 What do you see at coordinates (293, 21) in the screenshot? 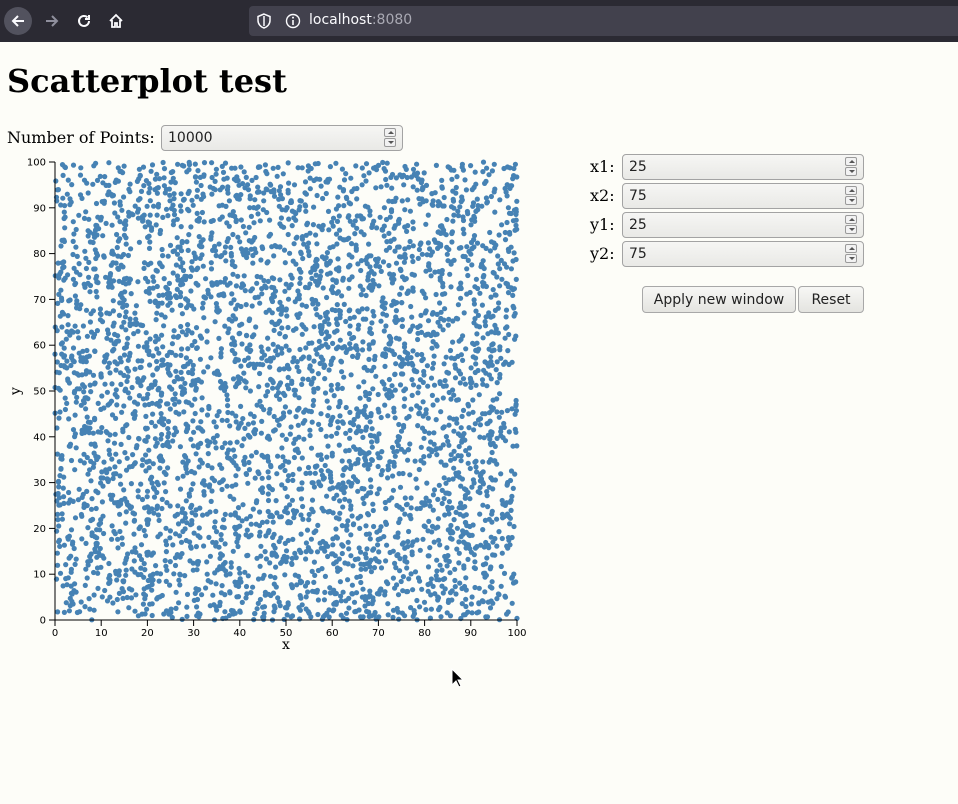
I see `info-icon` at bounding box center [293, 21].